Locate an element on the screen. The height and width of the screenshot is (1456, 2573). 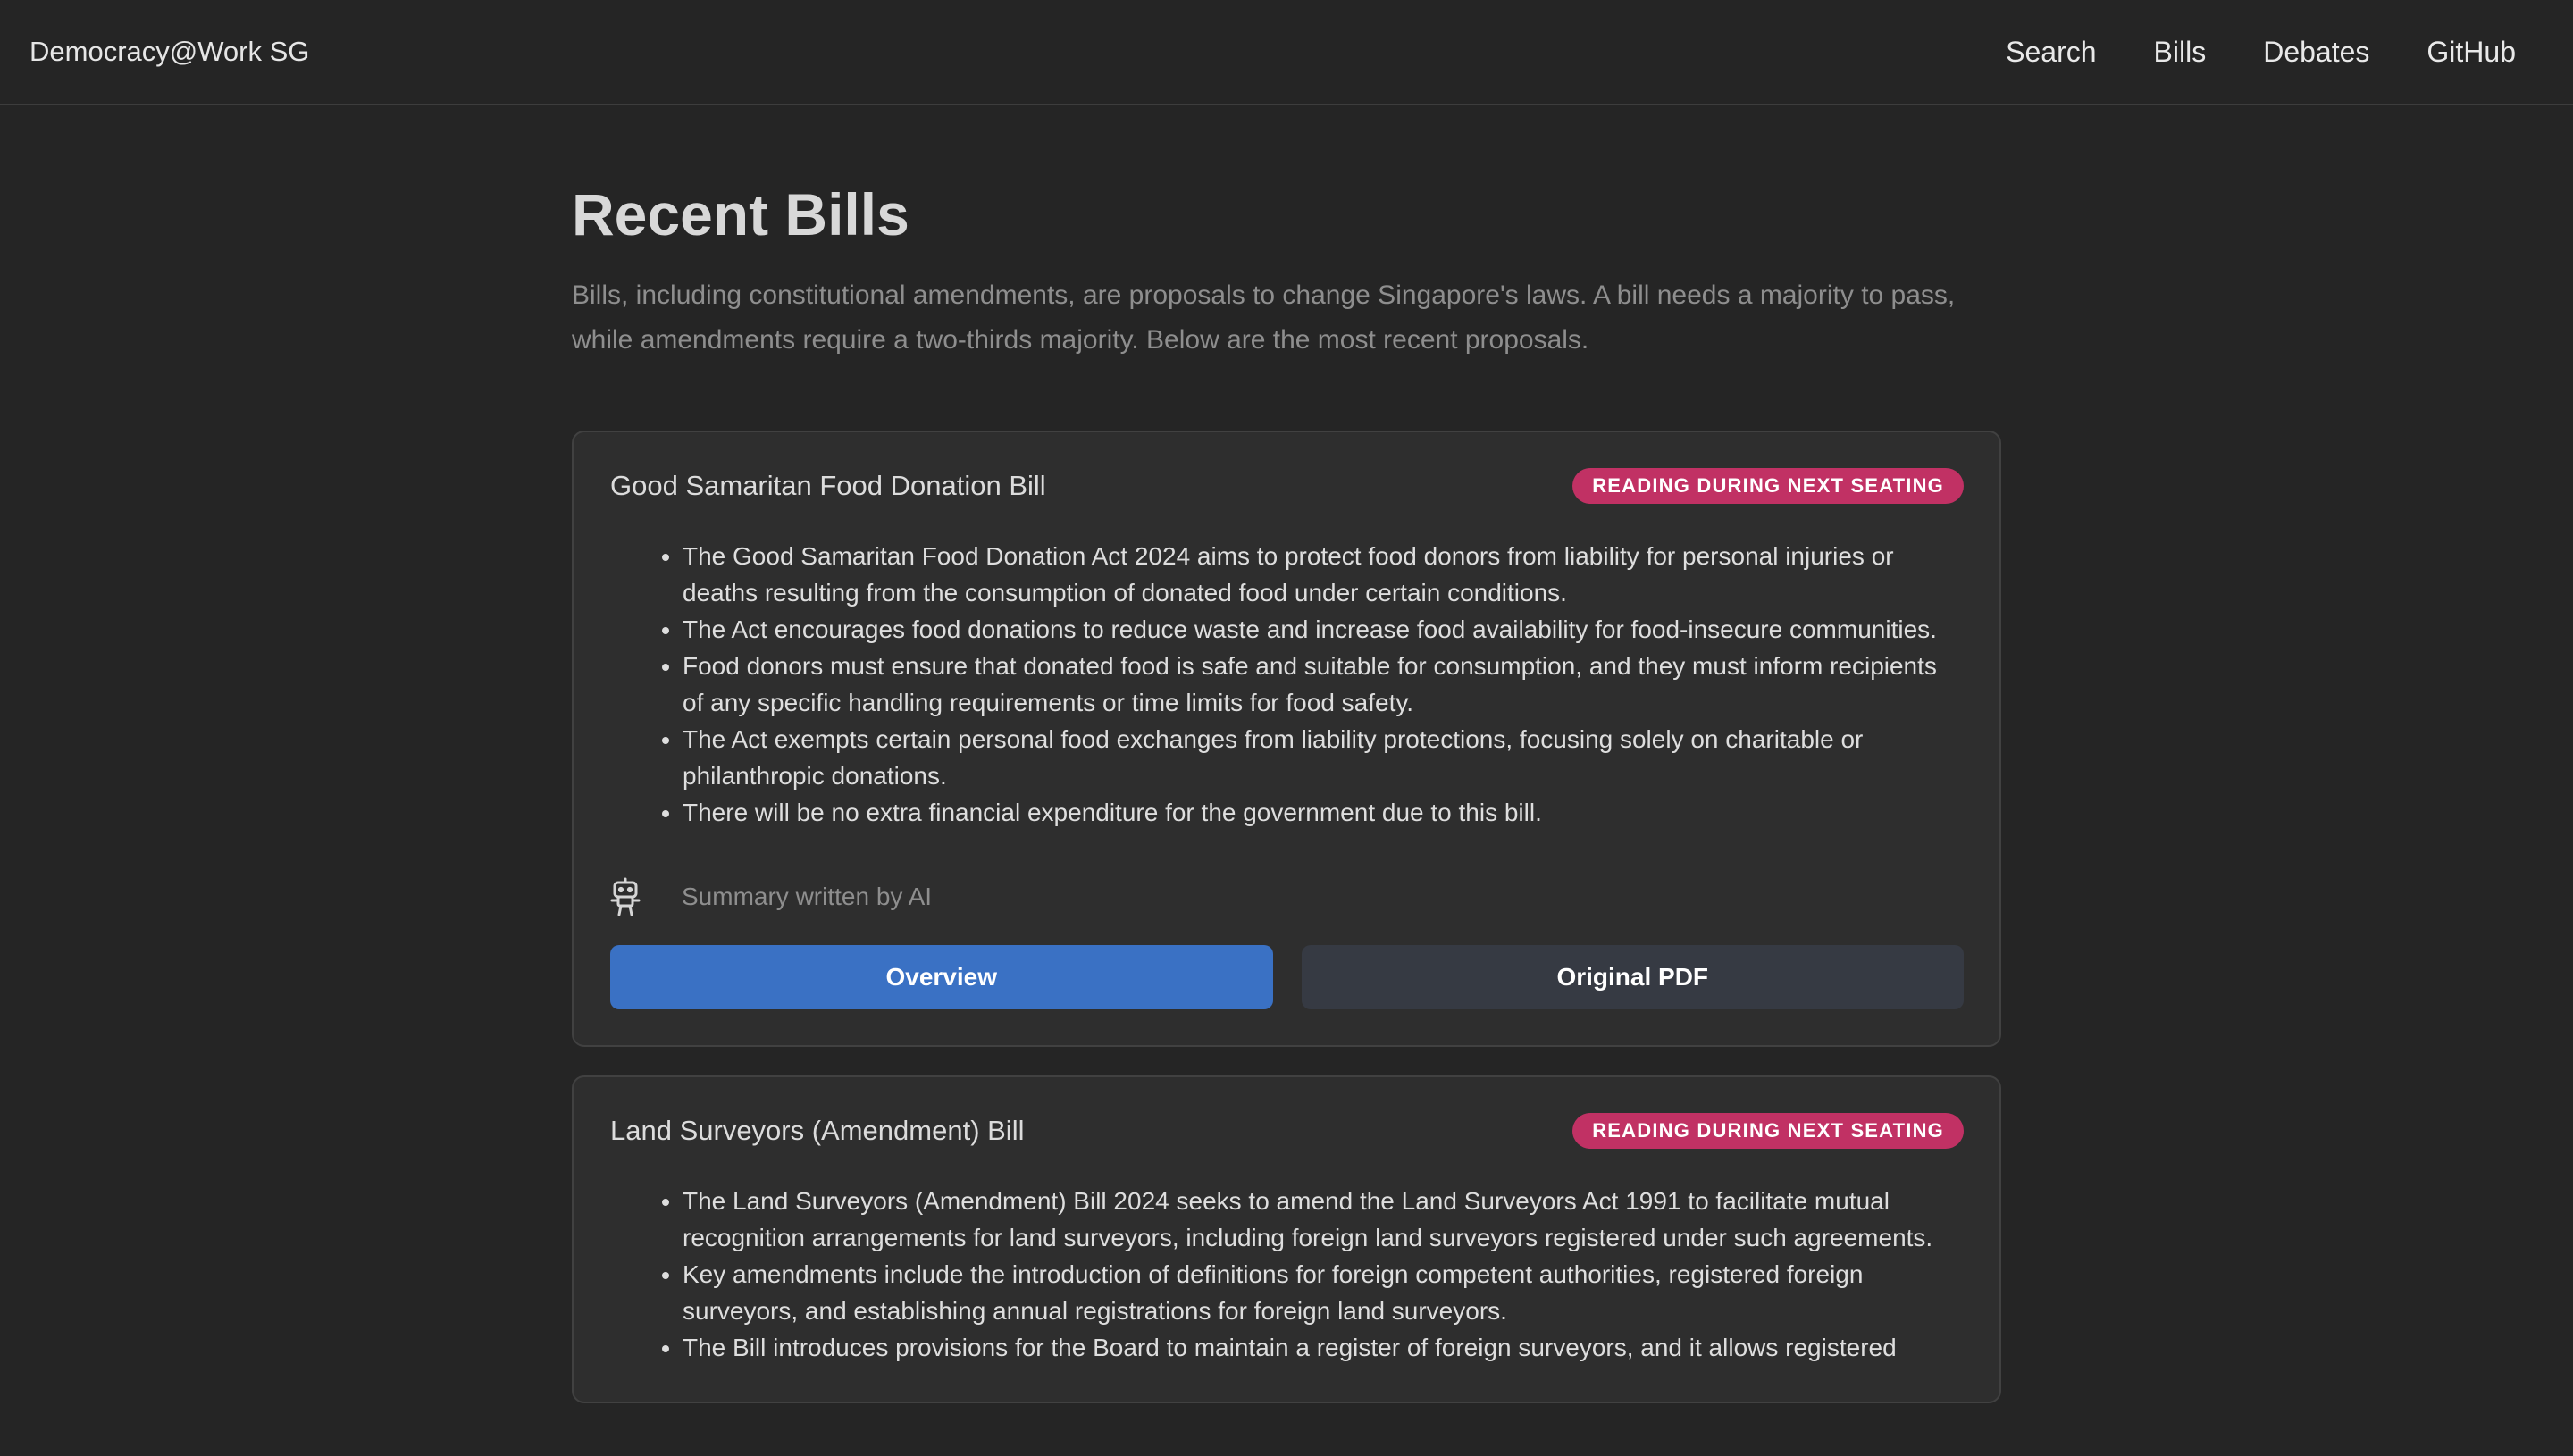
bill-actions: Overview Original PDF is located at coordinates (1287, 977).